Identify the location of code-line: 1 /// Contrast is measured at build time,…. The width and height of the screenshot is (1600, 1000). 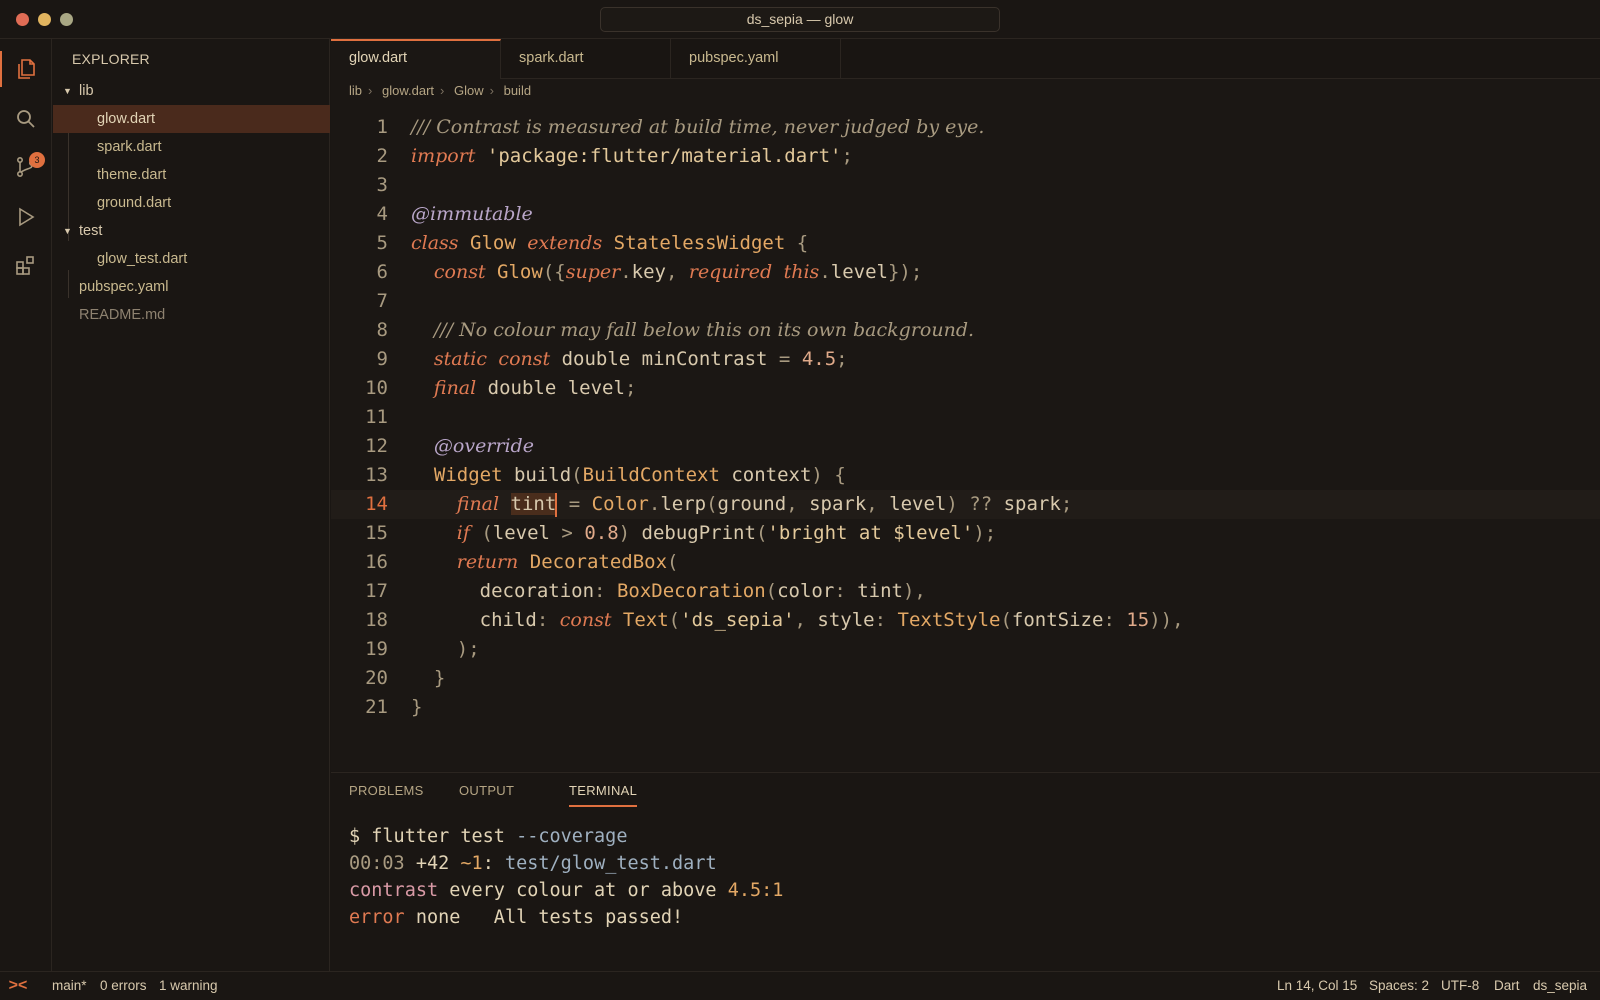
(965, 127).